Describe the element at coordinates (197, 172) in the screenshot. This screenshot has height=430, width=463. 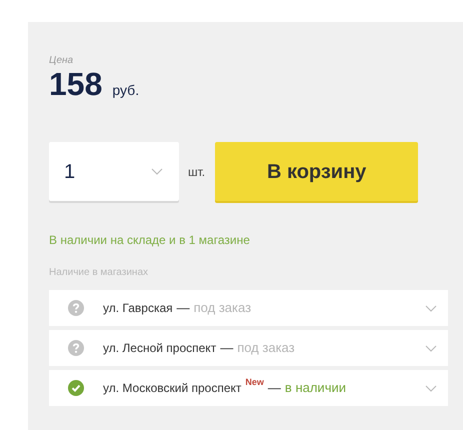
I see `unit-label: шт.` at that location.